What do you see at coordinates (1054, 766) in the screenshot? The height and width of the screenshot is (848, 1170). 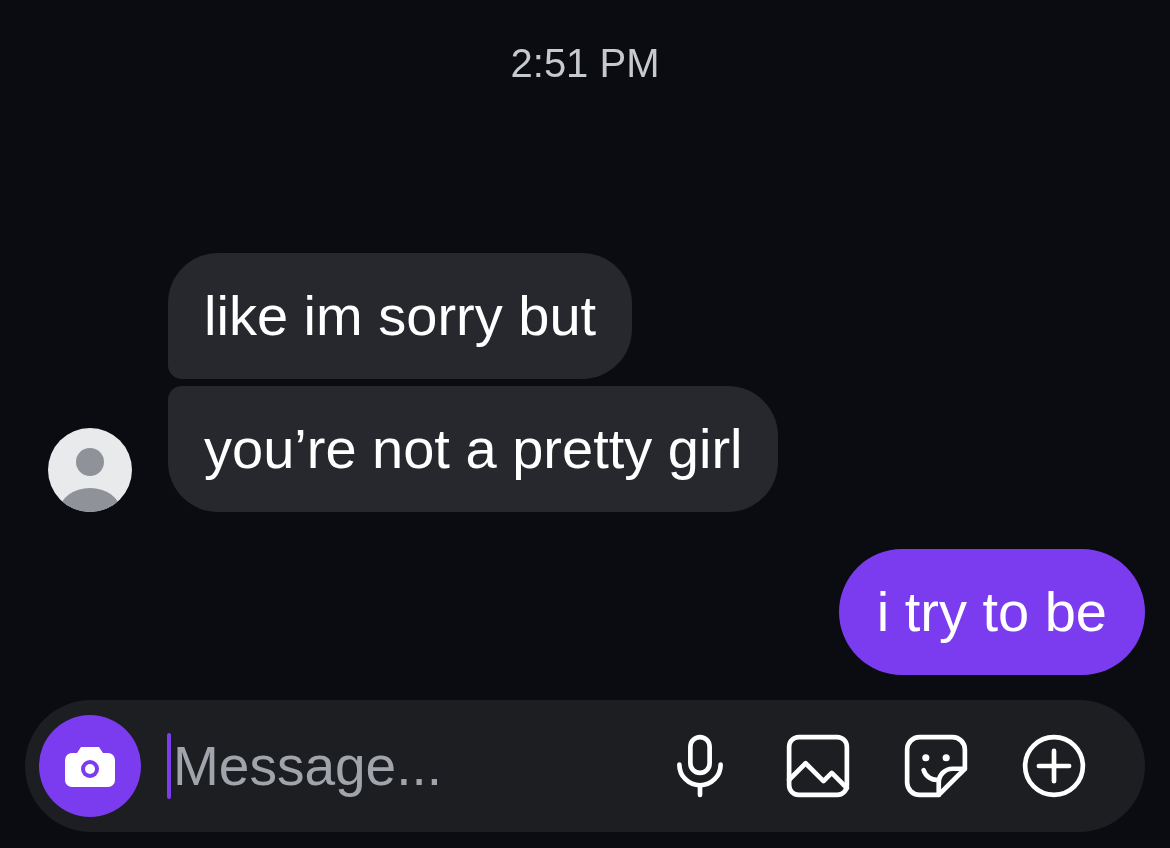 I see `add-icon` at bounding box center [1054, 766].